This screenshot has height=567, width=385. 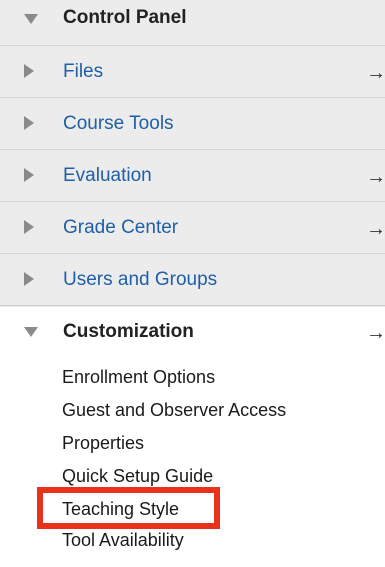 I want to click on menu-item-label: Grade Center, so click(x=121, y=227).